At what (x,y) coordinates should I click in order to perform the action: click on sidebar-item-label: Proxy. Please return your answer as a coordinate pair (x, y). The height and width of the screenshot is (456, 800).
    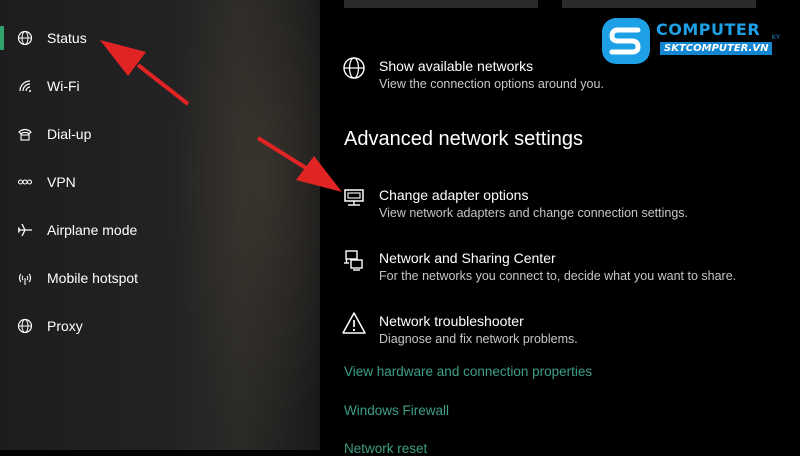
    Looking at the image, I should click on (65, 326).